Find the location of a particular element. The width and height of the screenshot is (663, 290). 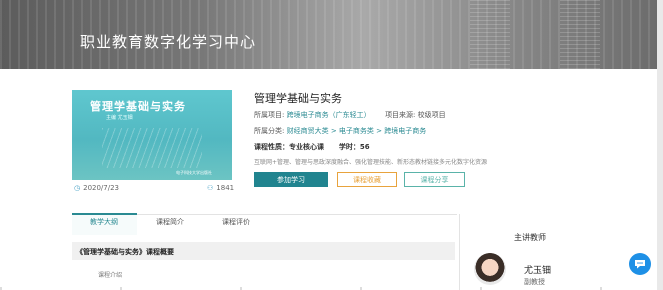

course-title: 管理学基础与实务 is located at coordinates (298, 98).